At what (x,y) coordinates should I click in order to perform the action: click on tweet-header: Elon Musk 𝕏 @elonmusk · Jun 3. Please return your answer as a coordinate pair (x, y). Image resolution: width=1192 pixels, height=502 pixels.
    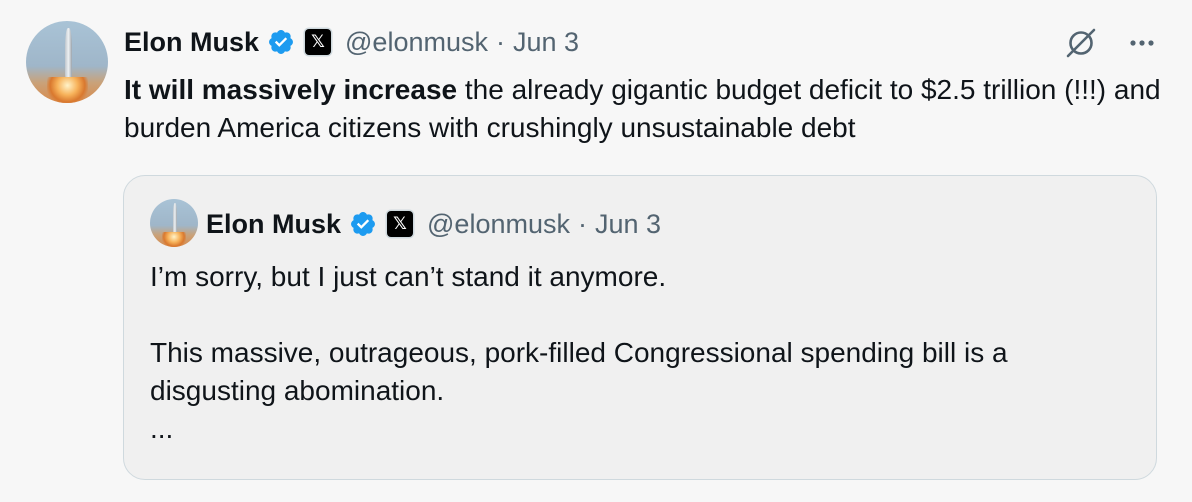
    Looking at the image, I should click on (351, 42).